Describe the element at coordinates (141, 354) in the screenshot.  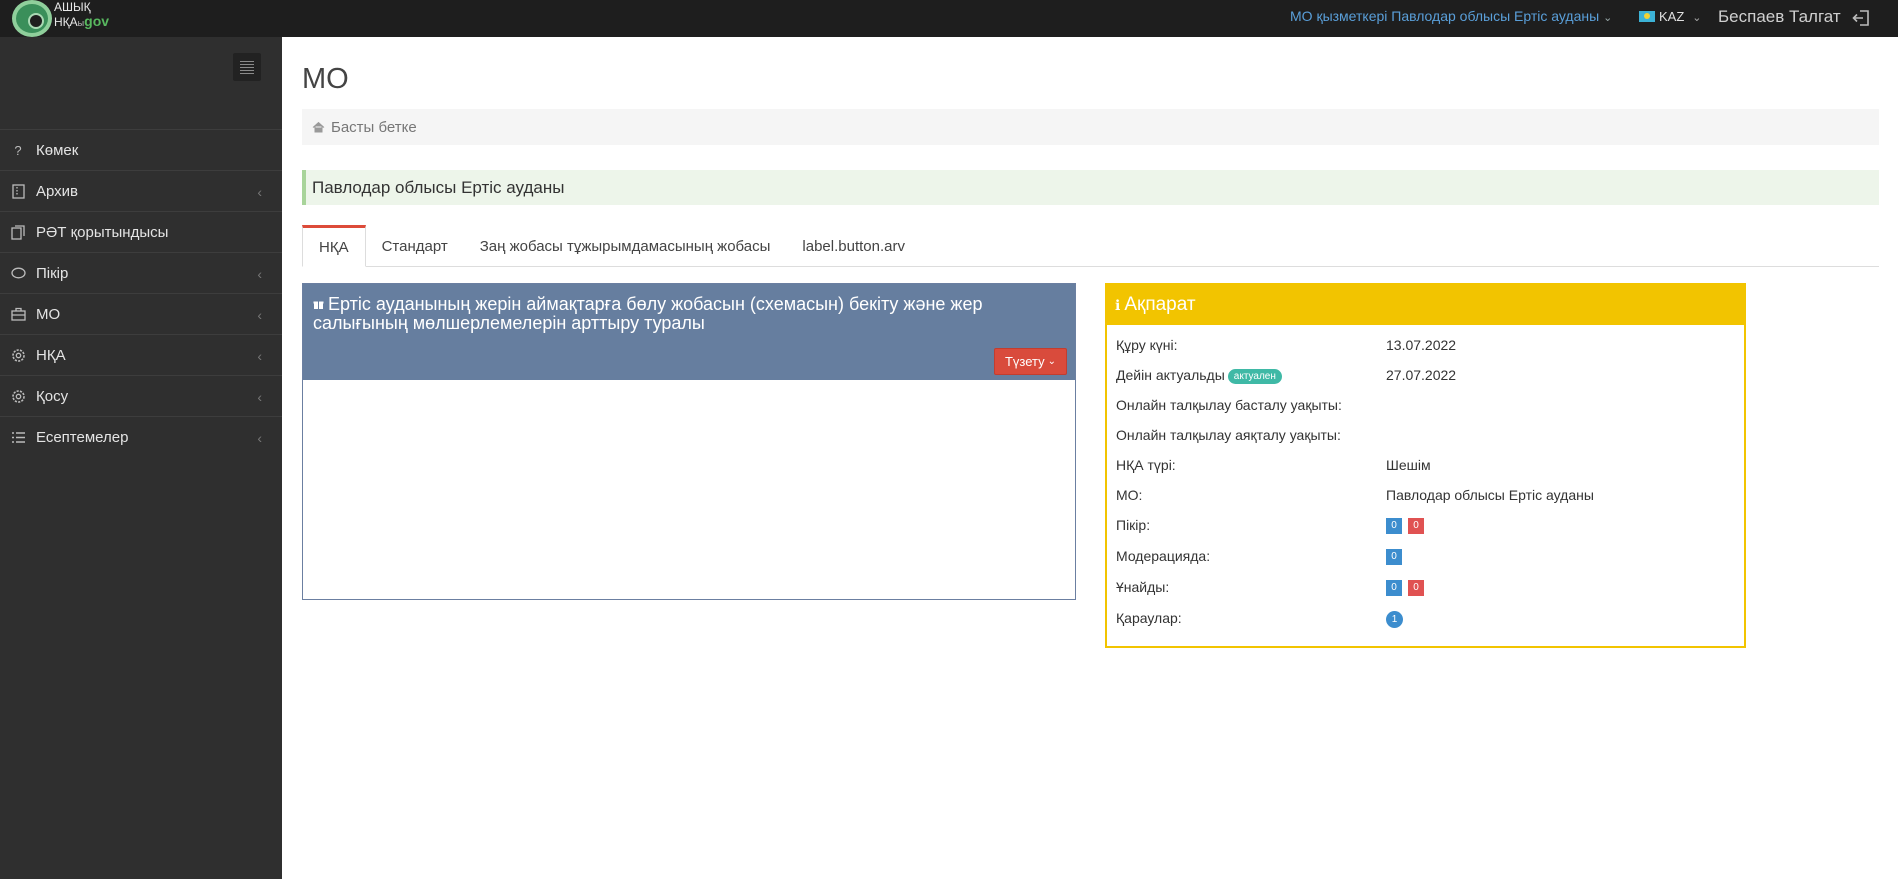
I see `sidebar-item-npa: НҚА ‹` at that location.